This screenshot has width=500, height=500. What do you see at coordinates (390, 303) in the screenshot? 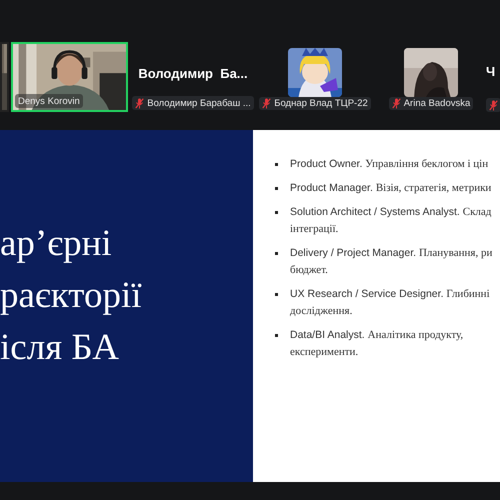
I see `bullet-text: UX Research / Service Designer. Глибинні дослідження.` at bounding box center [390, 303].